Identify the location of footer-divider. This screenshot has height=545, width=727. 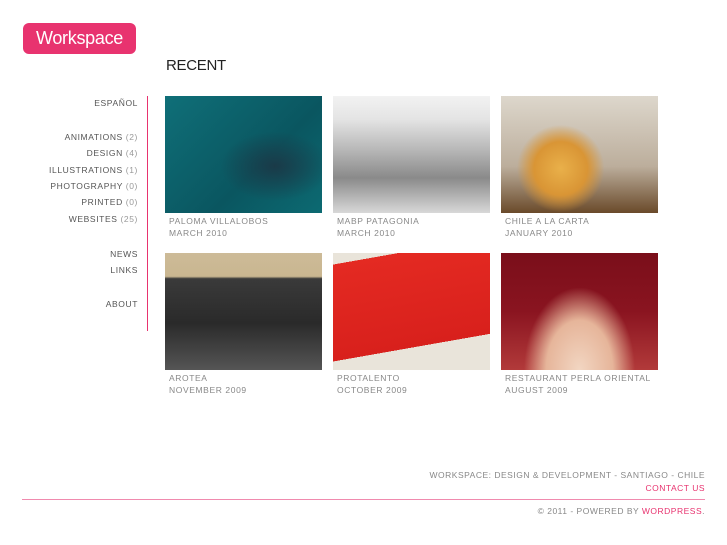
(363, 499).